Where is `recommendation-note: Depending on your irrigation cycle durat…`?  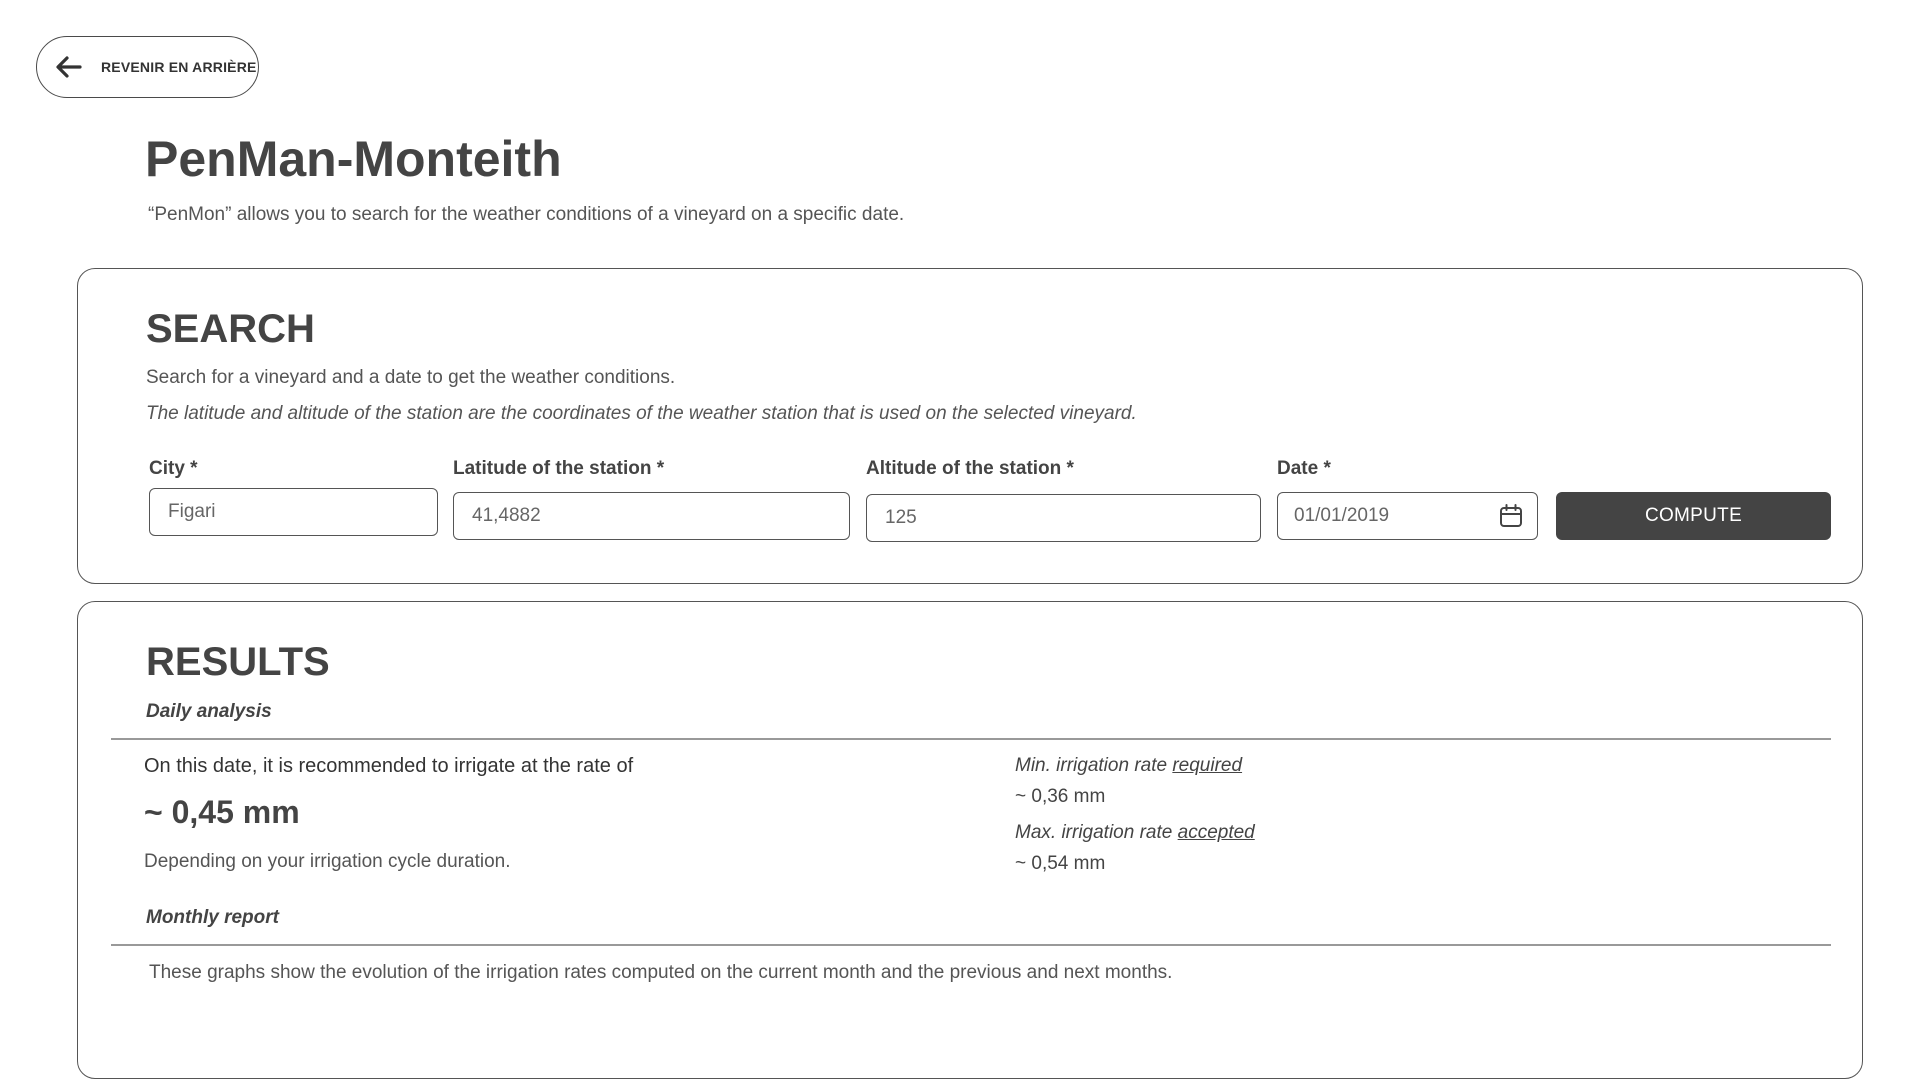
recommendation-note: Depending on your irrigation cycle durat… is located at coordinates (327, 861).